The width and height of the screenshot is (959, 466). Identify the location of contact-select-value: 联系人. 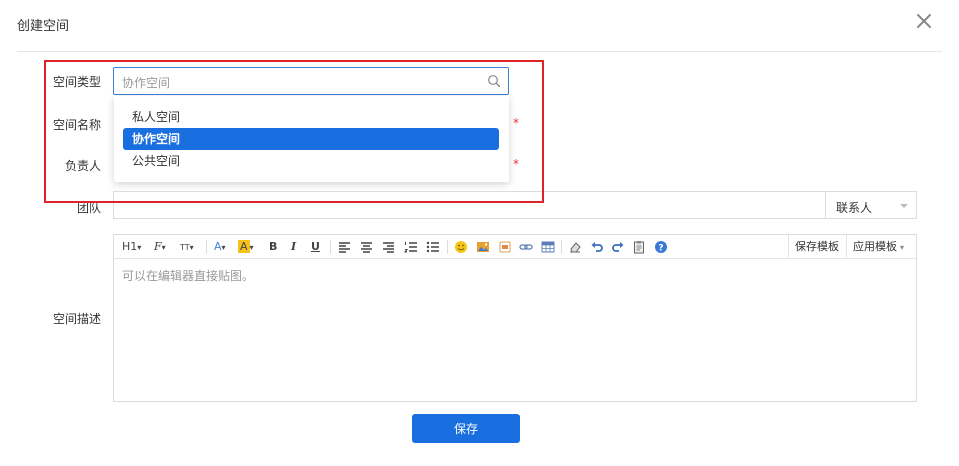
(854, 208).